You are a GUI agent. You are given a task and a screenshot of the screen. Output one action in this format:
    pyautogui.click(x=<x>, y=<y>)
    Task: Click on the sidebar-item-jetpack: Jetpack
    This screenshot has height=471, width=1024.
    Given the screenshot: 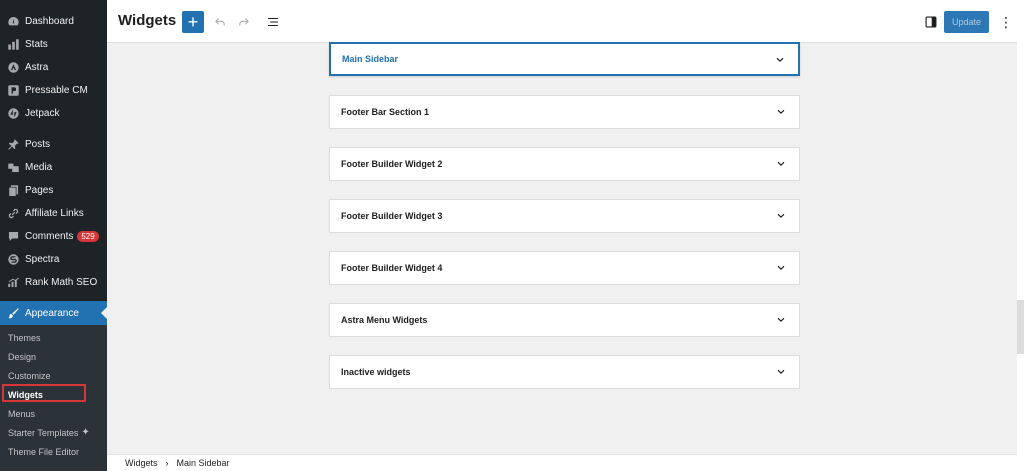 What is the action you would take?
    pyautogui.click(x=53, y=113)
    